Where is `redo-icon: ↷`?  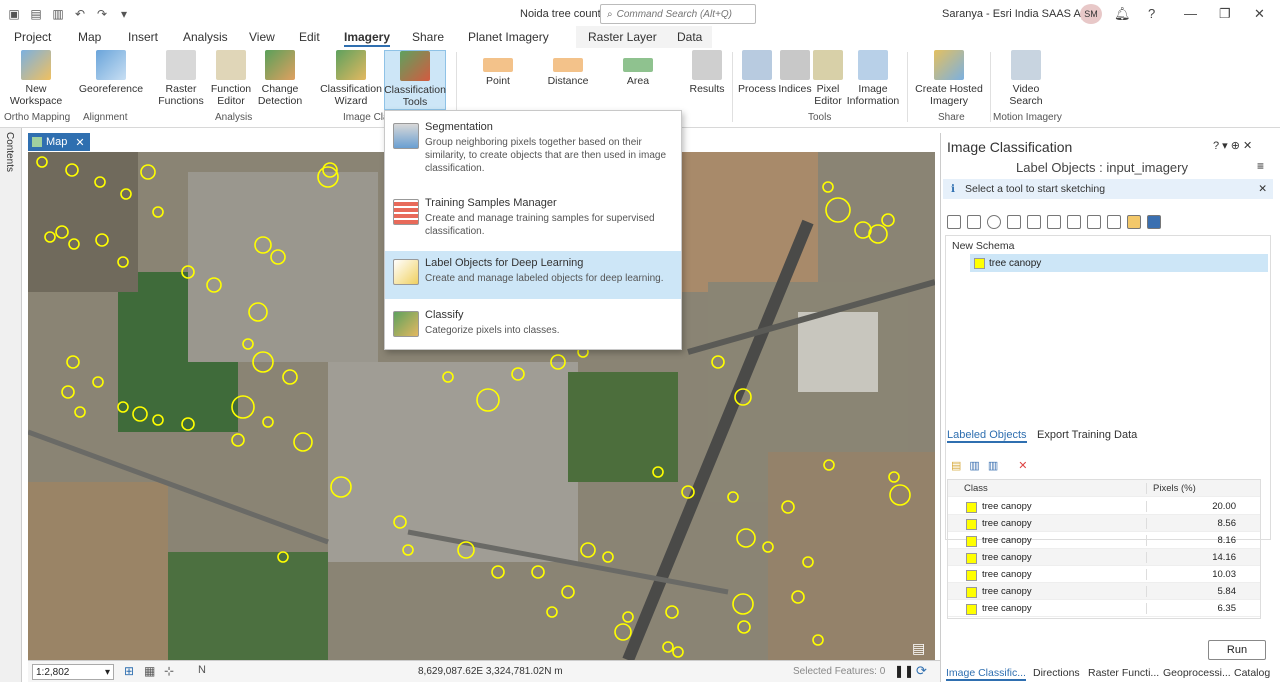
redo-icon: ↷ is located at coordinates (102, 14).